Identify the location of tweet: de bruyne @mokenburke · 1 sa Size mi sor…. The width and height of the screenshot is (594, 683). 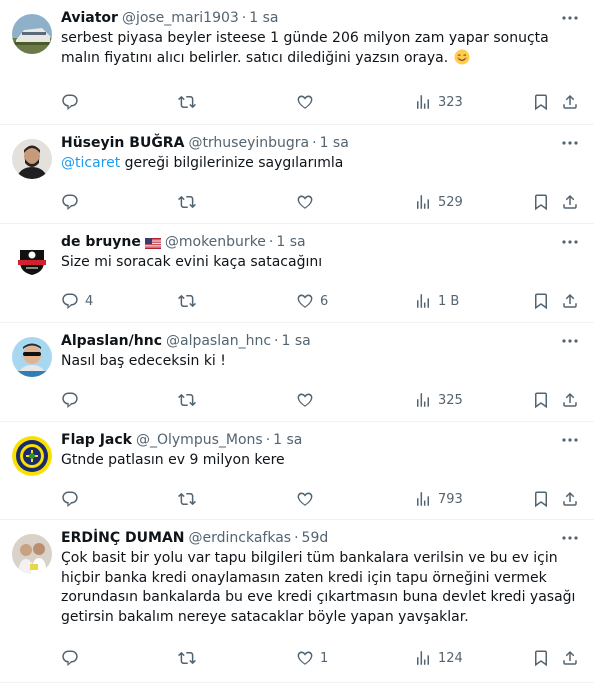
(297, 273).